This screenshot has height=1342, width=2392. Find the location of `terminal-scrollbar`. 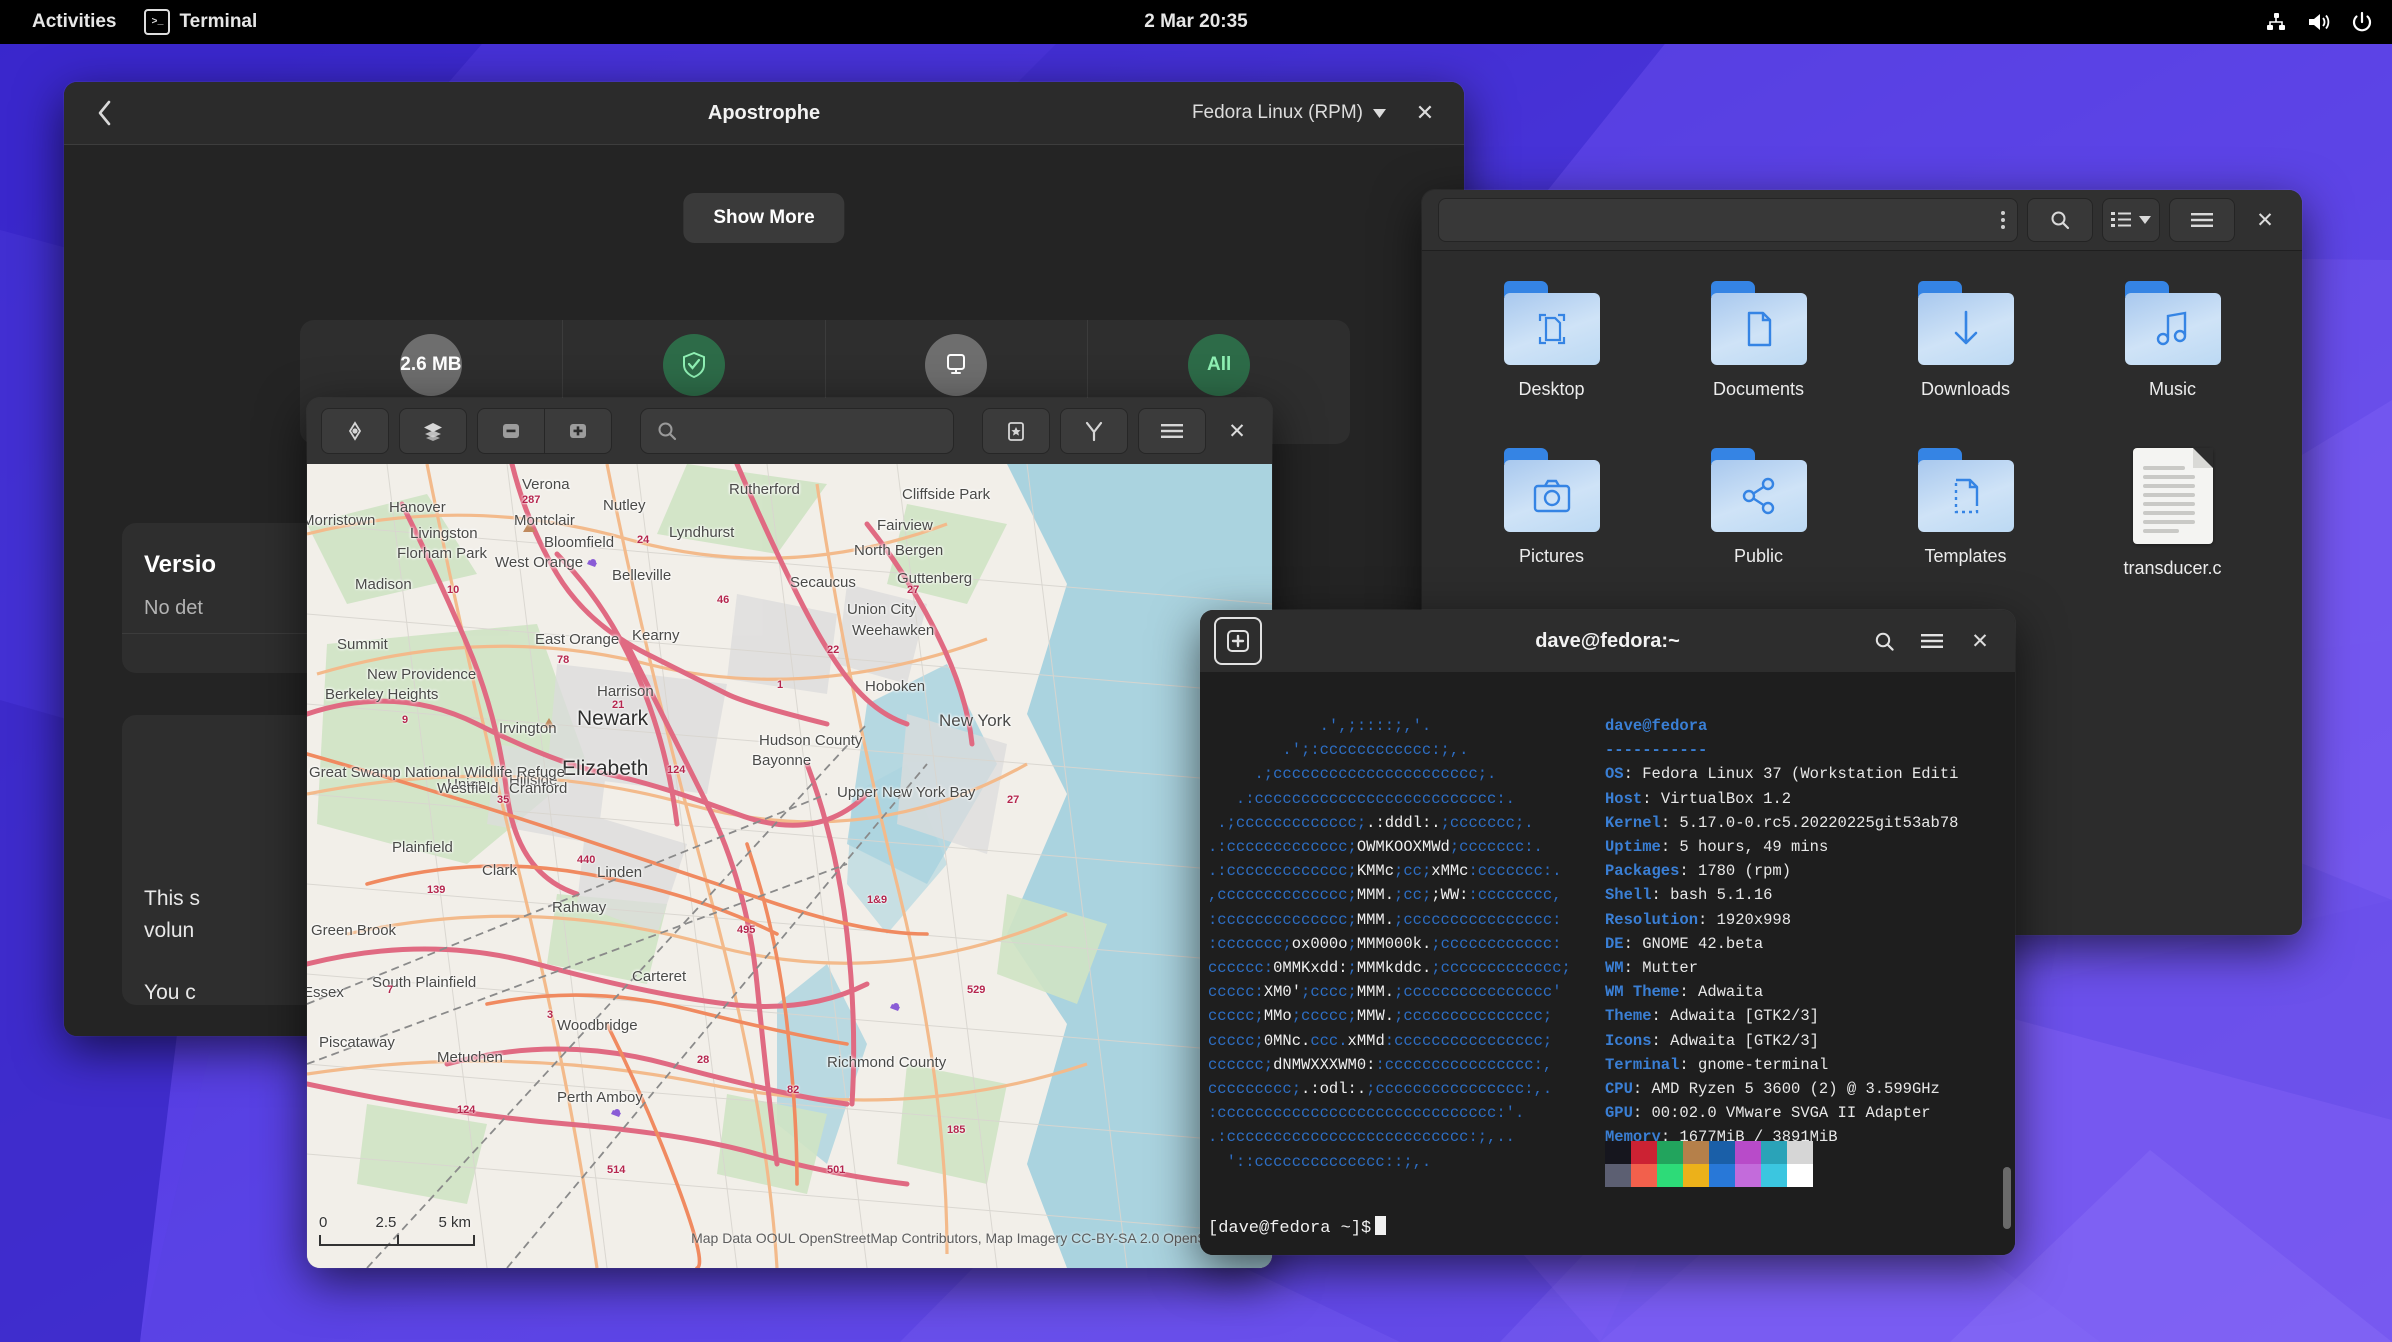

terminal-scrollbar is located at coordinates (2007, 1198).